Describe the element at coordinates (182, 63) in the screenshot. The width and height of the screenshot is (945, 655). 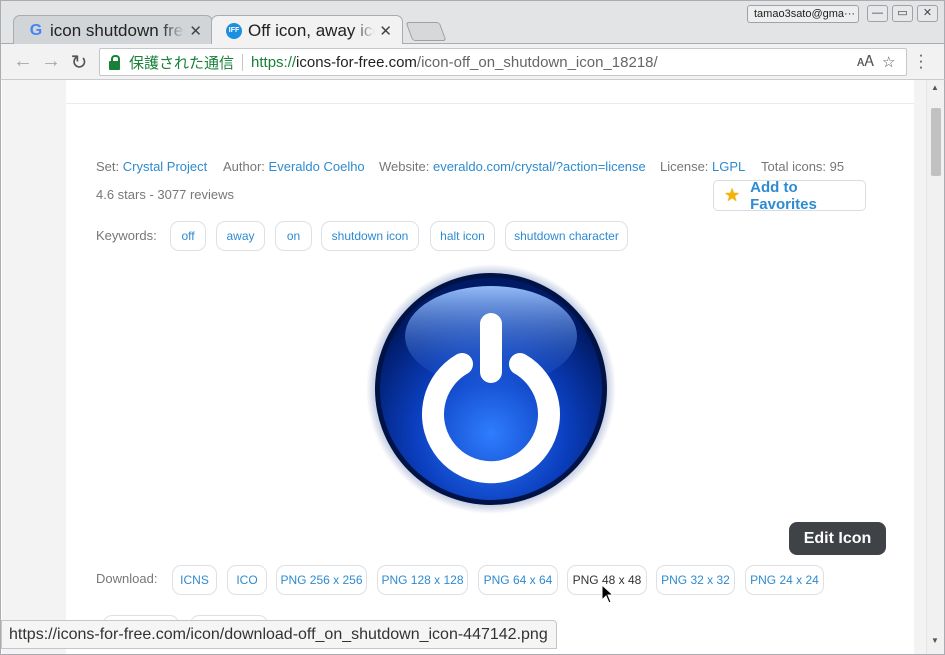
I see `secure-label: 保護された通信` at that location.